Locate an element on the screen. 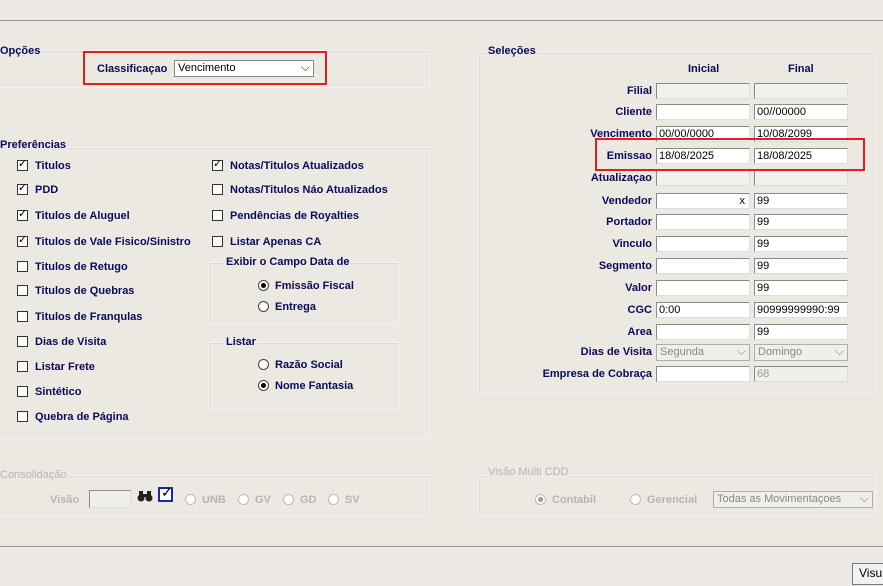 This screenshot has width=883, height=586. movimentacoes-value: Todas as Movimentaçoes is located at coordinates (779, 499).